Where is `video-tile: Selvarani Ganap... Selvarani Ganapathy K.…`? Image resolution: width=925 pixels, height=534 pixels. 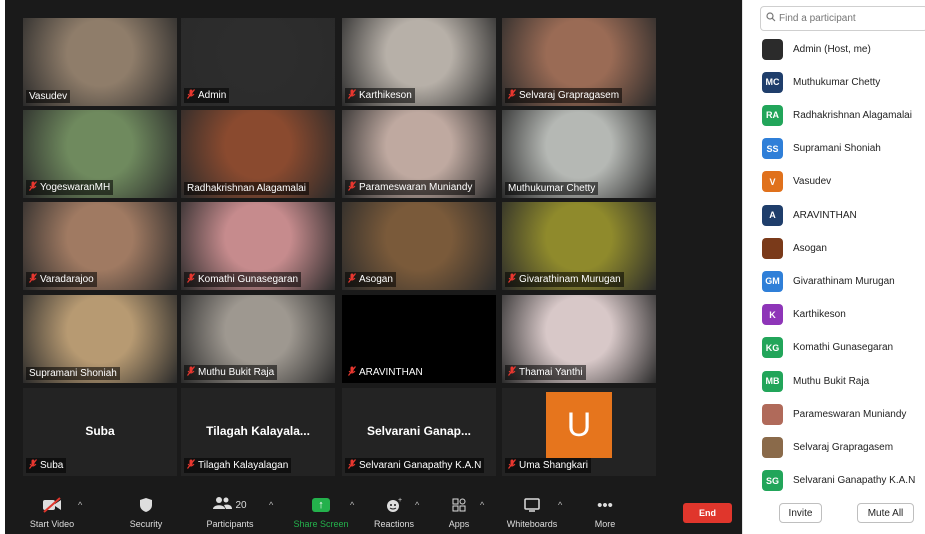
video-tile: Selvarani Ganap... Selvarani Ganapathy K.… is located at coordinates (419, 432).